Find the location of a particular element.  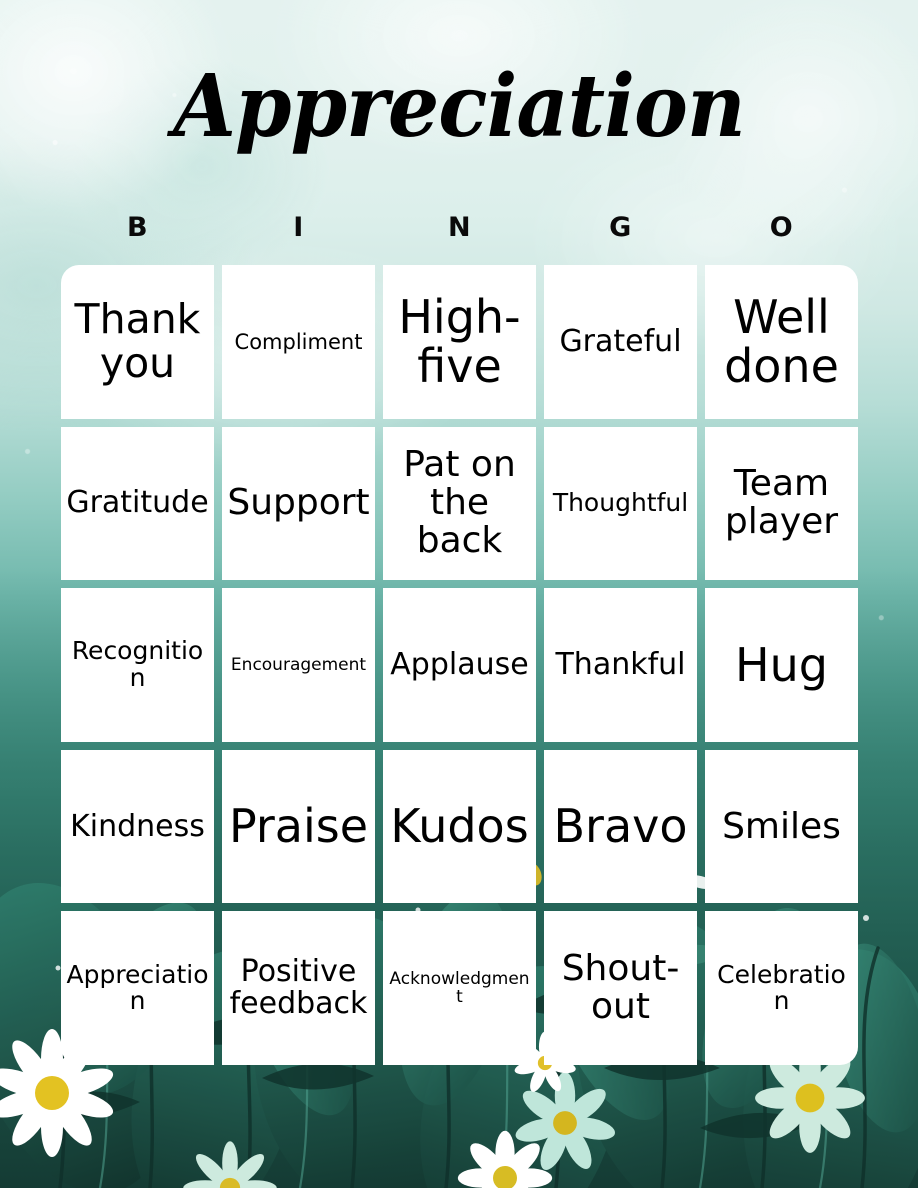

bingo-cell: Kindness is located at coordinates (137, 826).